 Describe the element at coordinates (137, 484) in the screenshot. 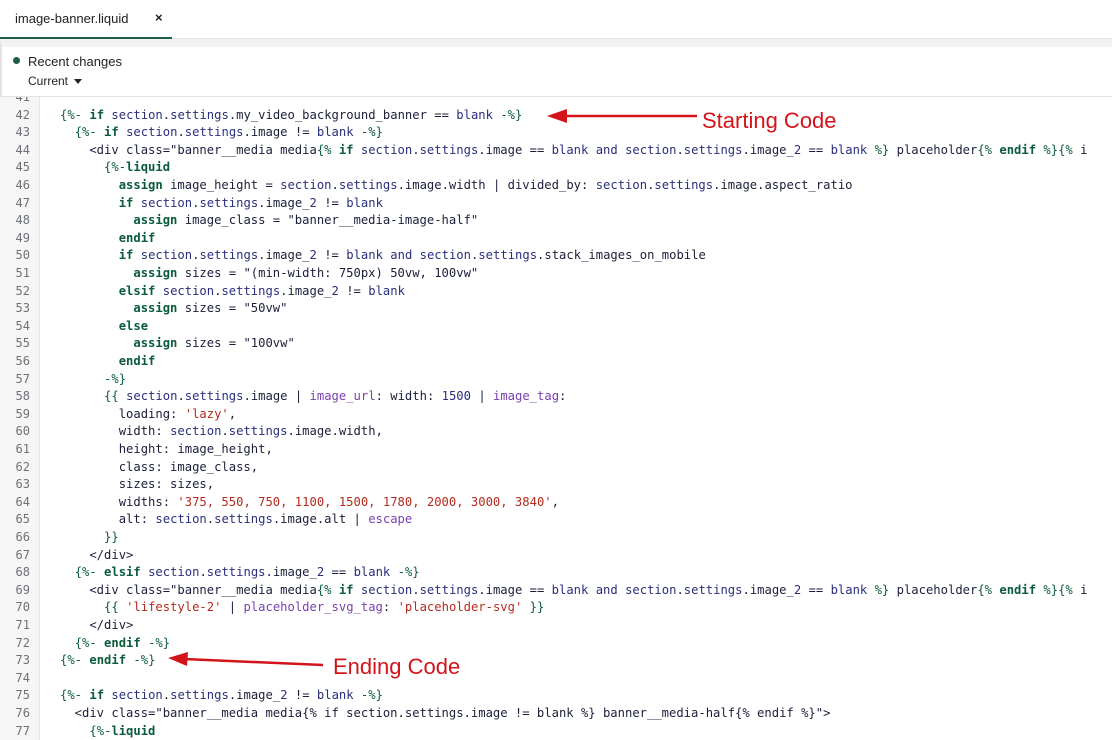

I see `code-text: sizes: sizes,` at that location.